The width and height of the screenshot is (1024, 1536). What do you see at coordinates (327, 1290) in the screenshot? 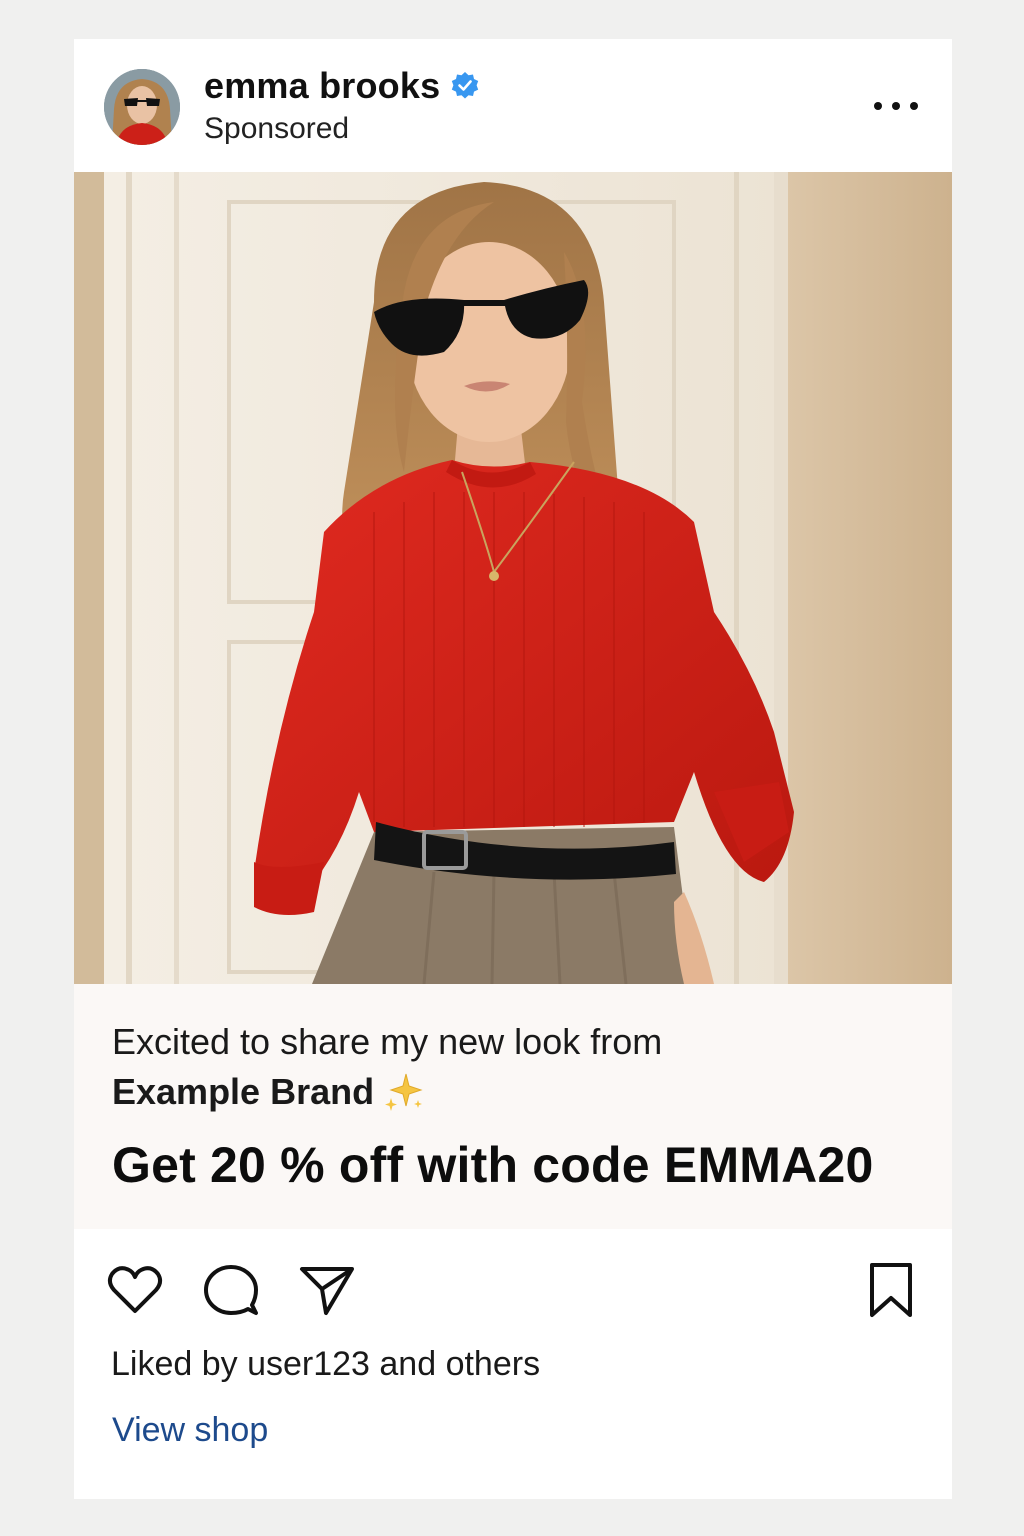
I see `send-icon` at bounding box center [327, 1290].